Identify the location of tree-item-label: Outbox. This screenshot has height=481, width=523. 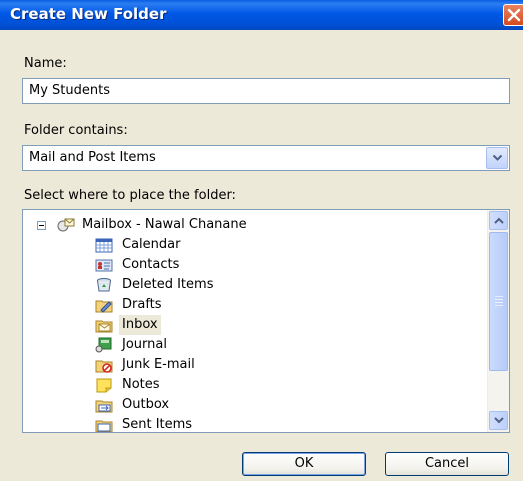
(146, 404).